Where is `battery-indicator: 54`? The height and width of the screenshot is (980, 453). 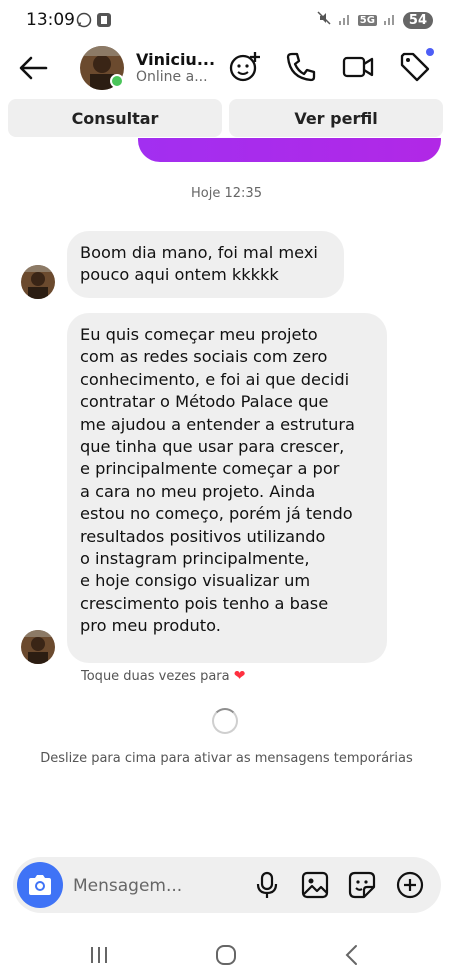 battery-indicator: 54 is located at coordinates (417, 20).